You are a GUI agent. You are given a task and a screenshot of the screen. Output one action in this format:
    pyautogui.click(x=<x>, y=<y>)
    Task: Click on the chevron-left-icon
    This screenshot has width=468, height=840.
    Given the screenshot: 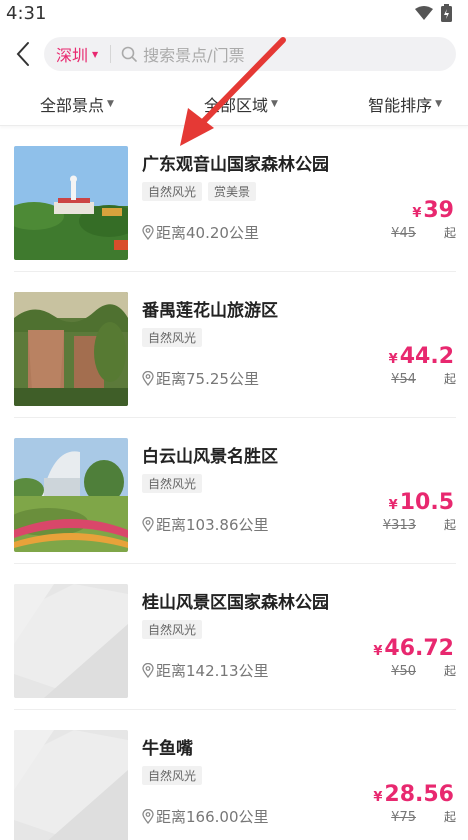 What is the action you would take?
    pyautogui.click(x=22, y=54)
    